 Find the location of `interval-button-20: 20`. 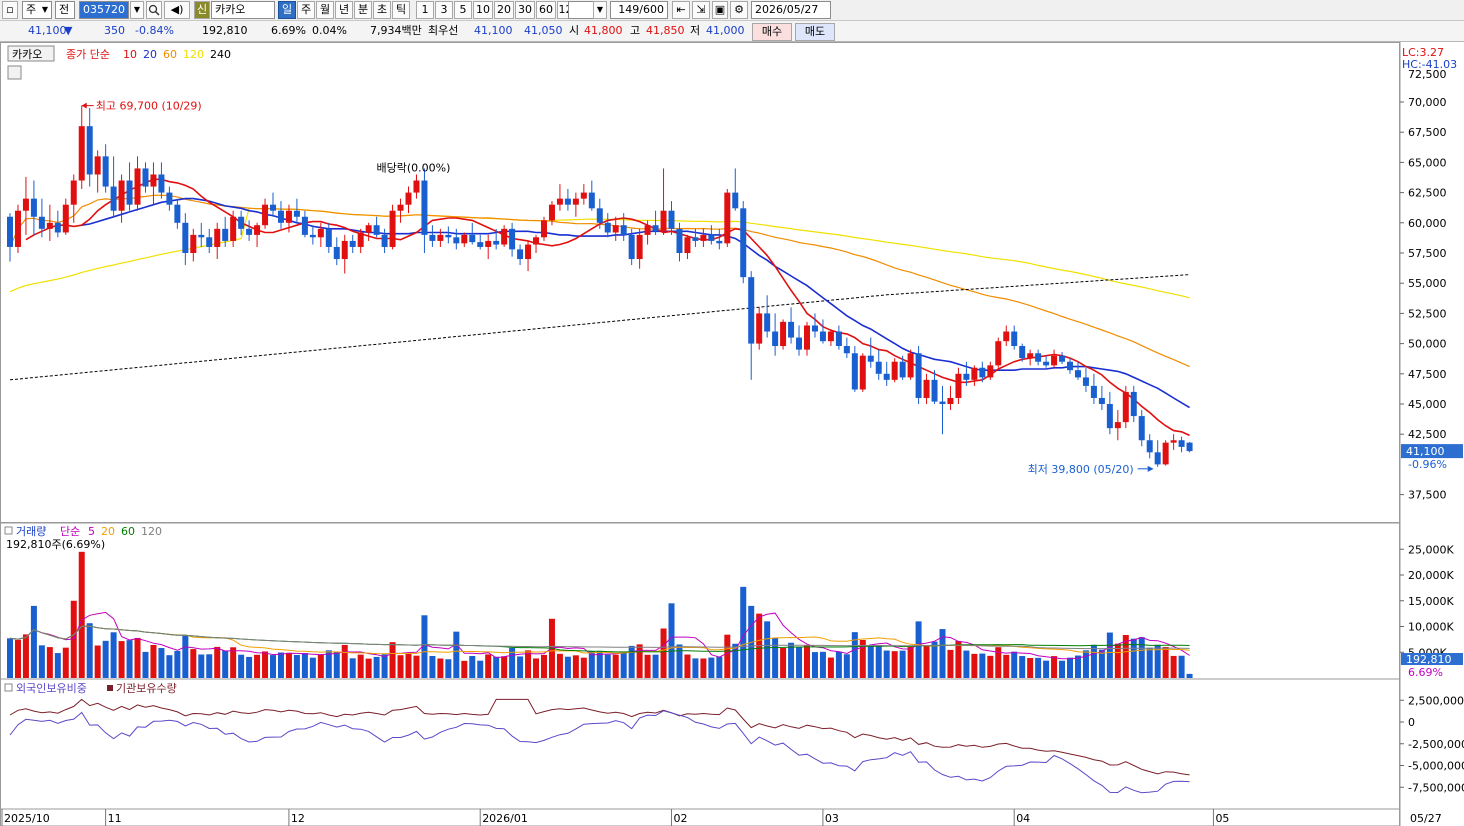

interval-button-20: 20 is located at coordinates (504, 10).